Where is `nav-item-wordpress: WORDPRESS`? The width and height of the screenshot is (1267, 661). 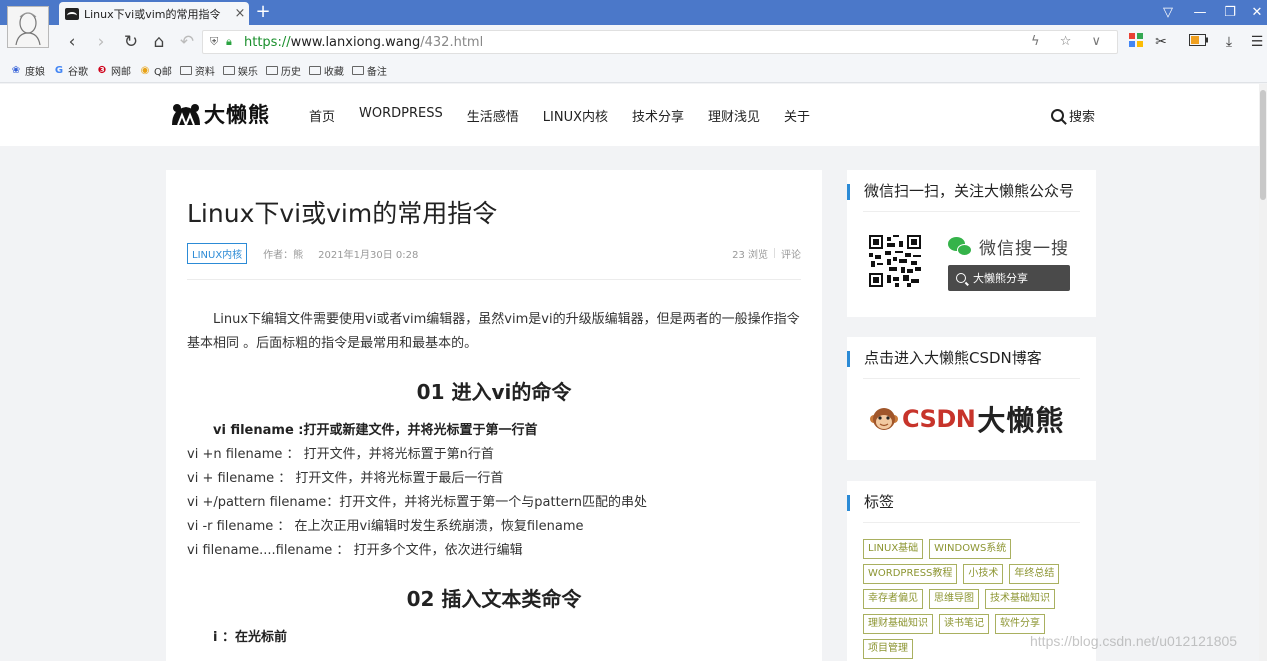 nav-item-wordpress: WORDPRESS is located at coordinates (401, 115).